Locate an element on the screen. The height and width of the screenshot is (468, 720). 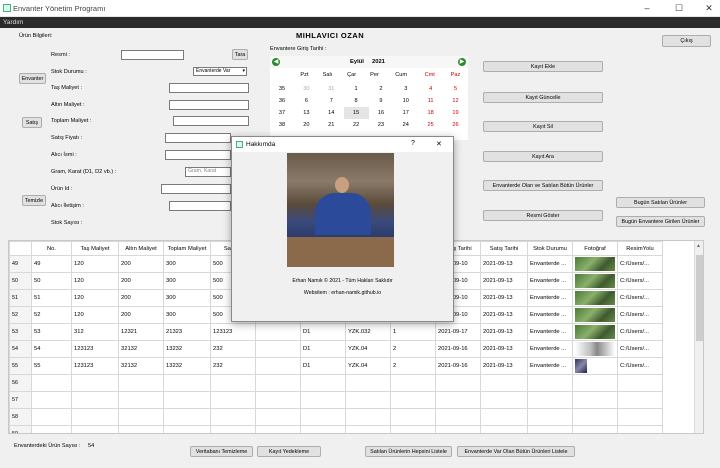
altin-maliyet-input is located at coordinates (209, 105).